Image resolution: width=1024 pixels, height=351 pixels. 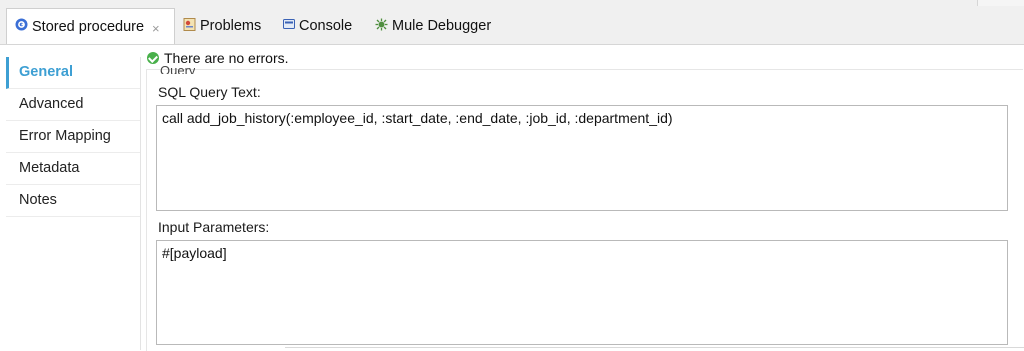 I want to click on tabbar-edge, so click(x=1000, y=3).